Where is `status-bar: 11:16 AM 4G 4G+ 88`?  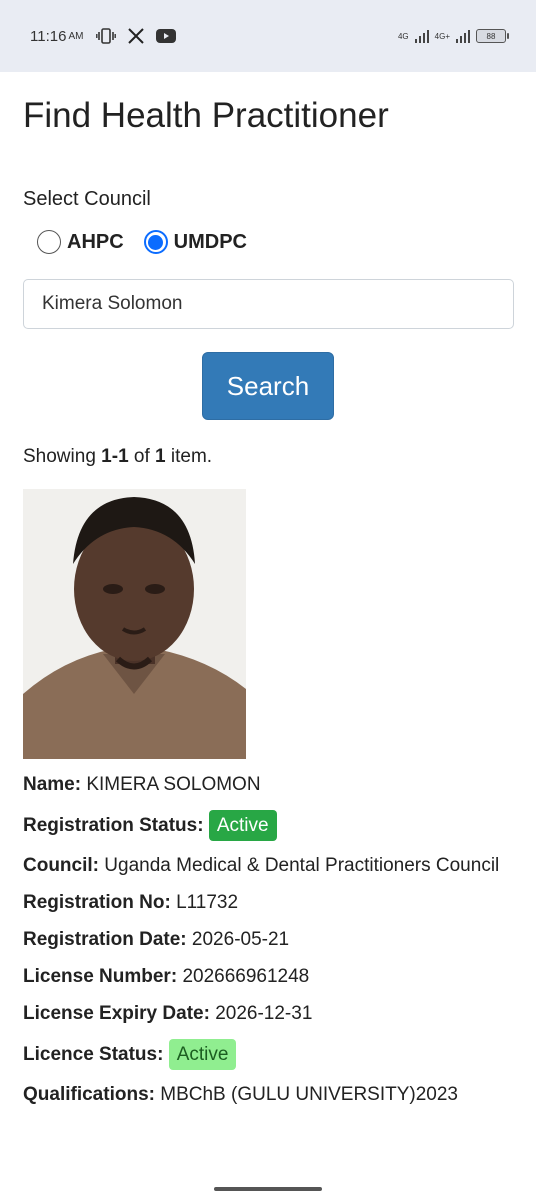
status-bar: 11:16 AM 4G 4G+ 88 is located at coordinates (268, 36).